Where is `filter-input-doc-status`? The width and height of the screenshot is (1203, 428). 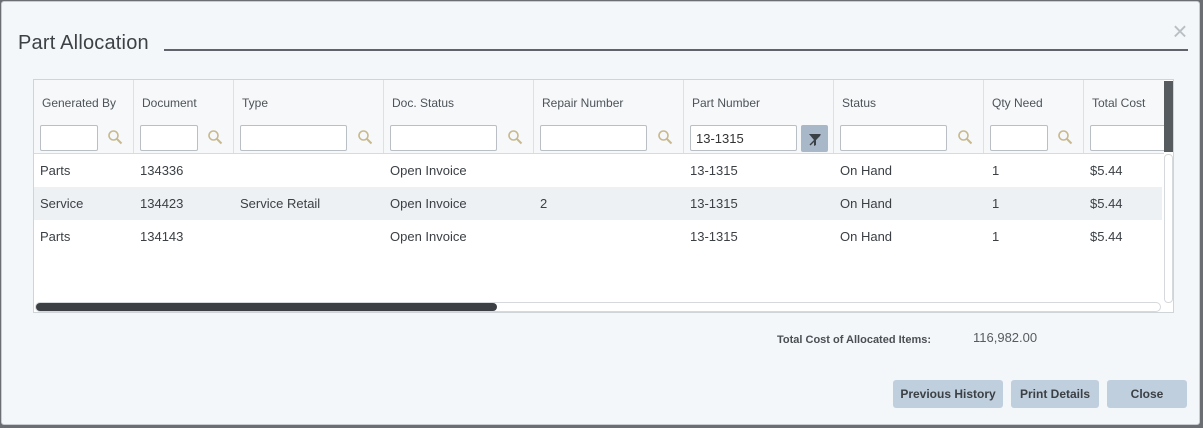 filter-input-doc-status is located at coordinates (443, 138).